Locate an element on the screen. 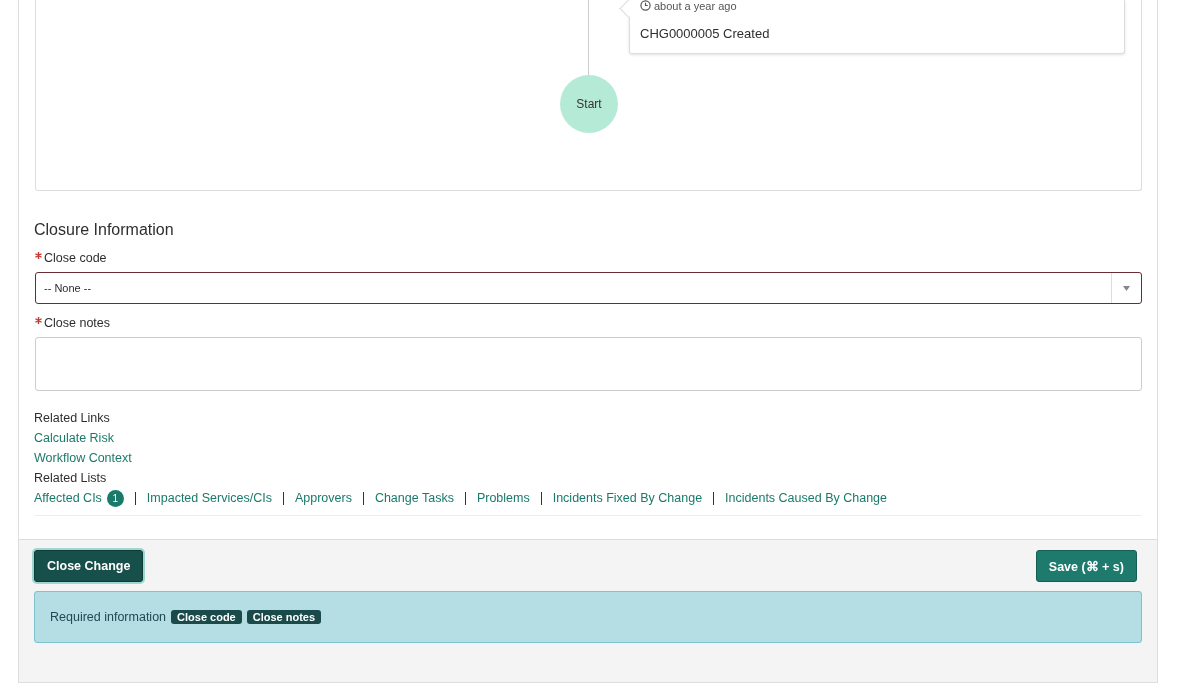  start-node: Start is located at coordinates (589, 104).